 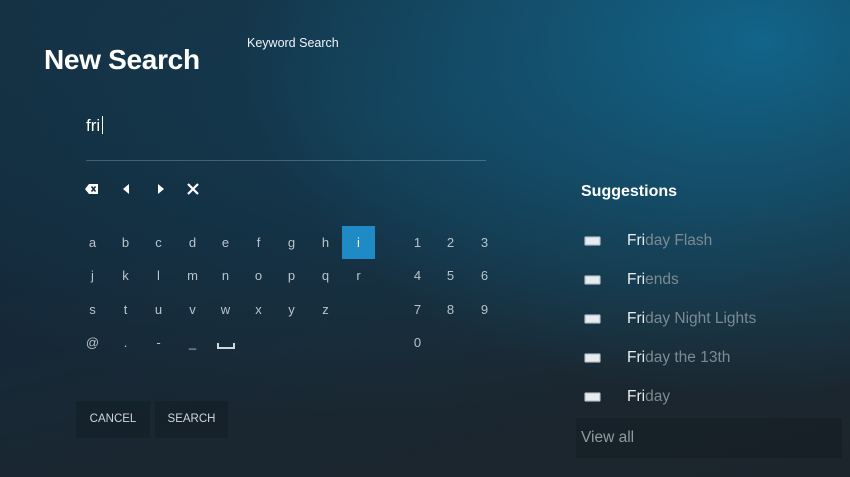 I want to click on key-4: 4, so click(x=417, y=275).